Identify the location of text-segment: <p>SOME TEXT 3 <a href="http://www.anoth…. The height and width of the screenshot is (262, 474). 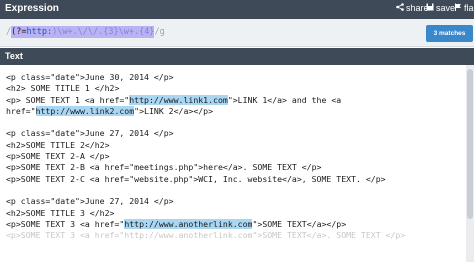
(206, 235).